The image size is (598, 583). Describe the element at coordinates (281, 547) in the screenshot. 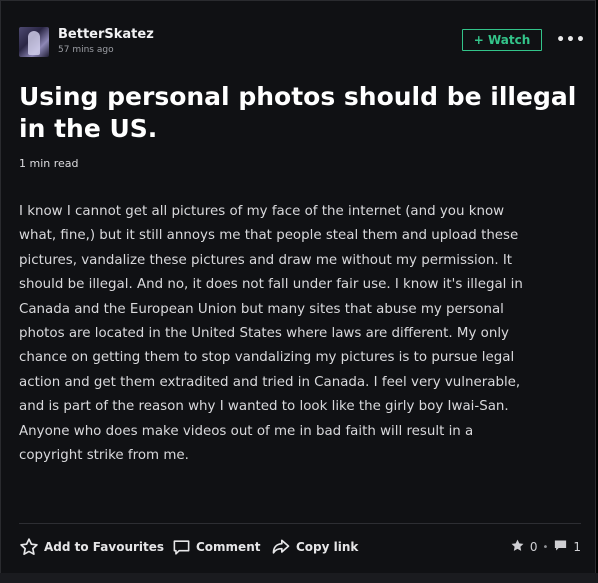

I see `share-arrow-icon` at that location.